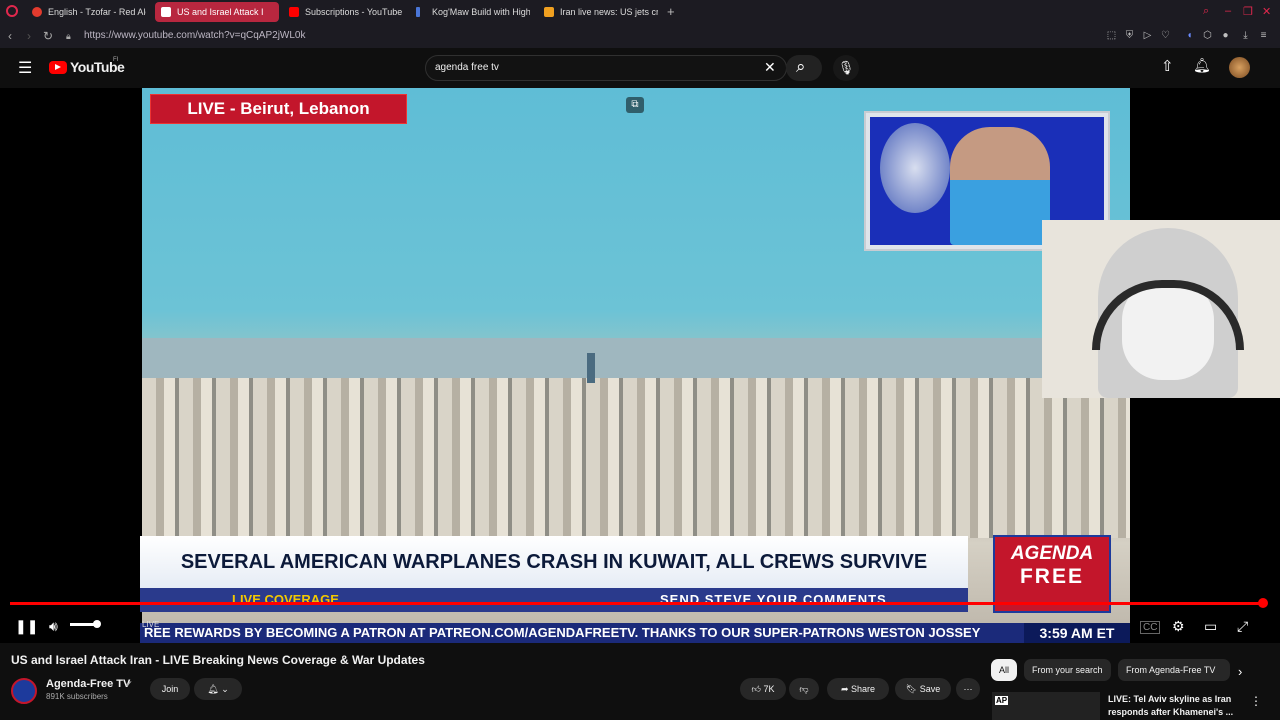 The image size is (1280, 720). I want to click on thumbs-down-icon: 👎︎, so click(804, 689).